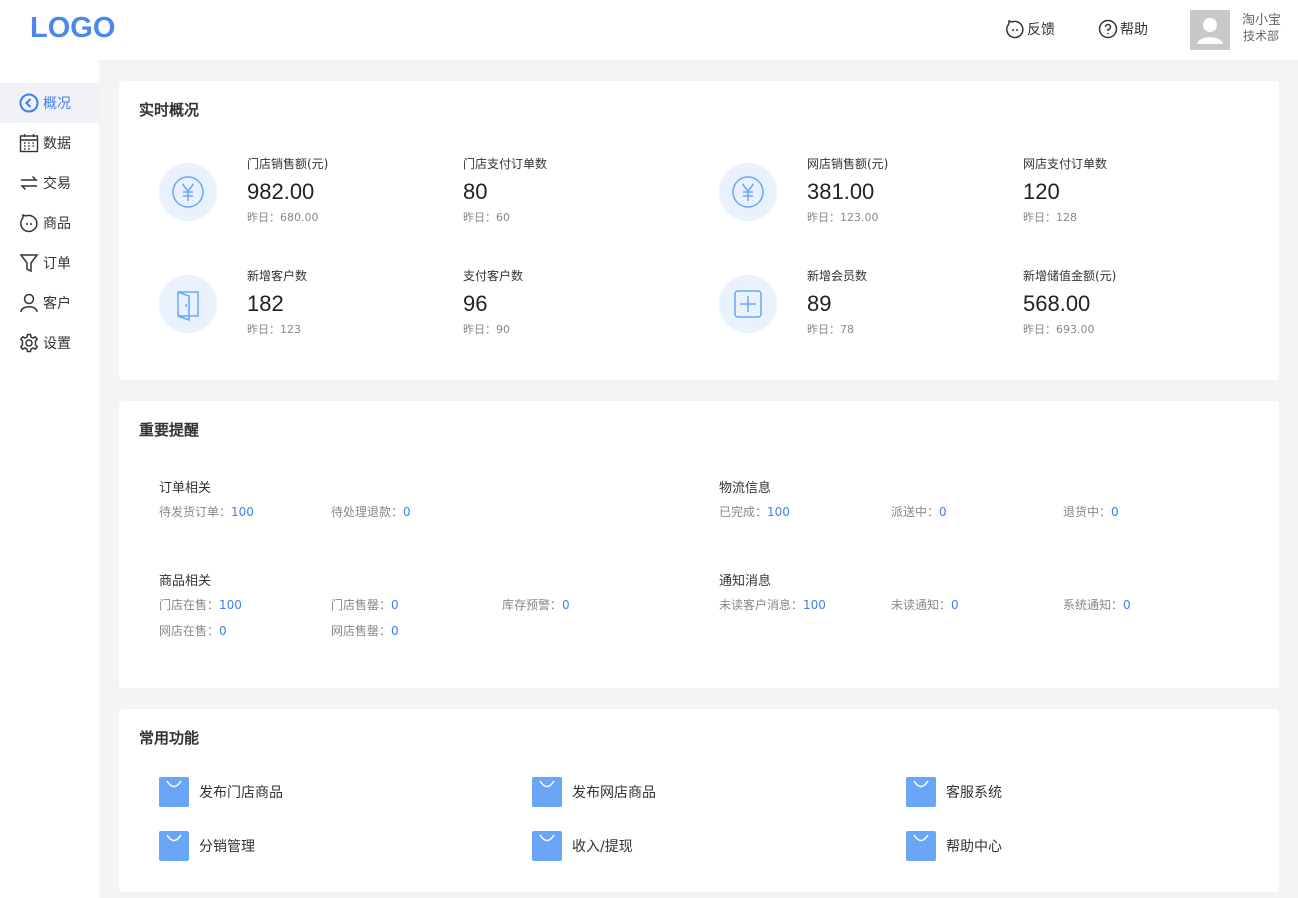 The width and height of the screenshot is (1298, 898). I want to click on group-goods-title: 商品相关, so click(185, 581).